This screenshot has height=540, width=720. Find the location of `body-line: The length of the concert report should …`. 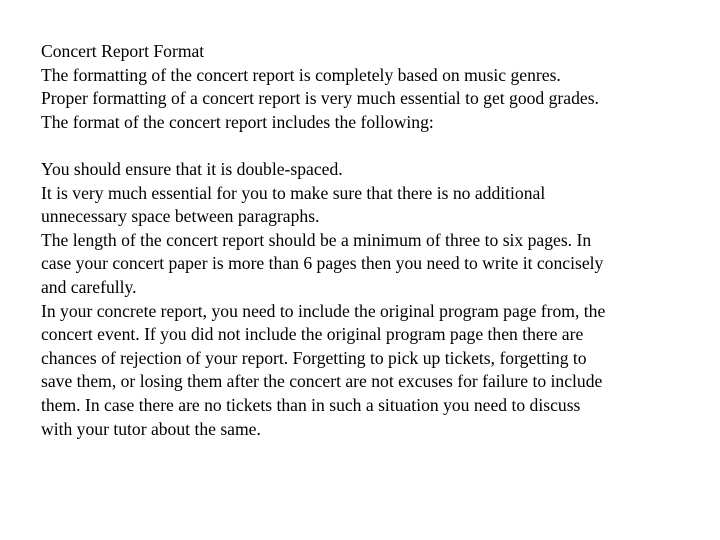

body-line: The length of the concert report should … is located at coordinates (316, 239).